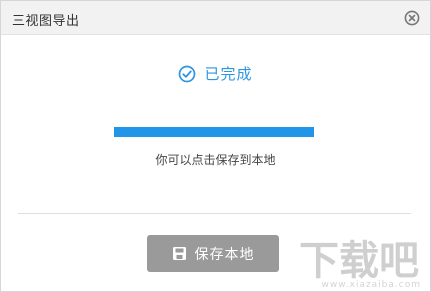 The height and width of the screenshot is (292, 431). Describe the element at coordinates (179, 253) in the screenshot. I see `save-disk-icon` at that location.